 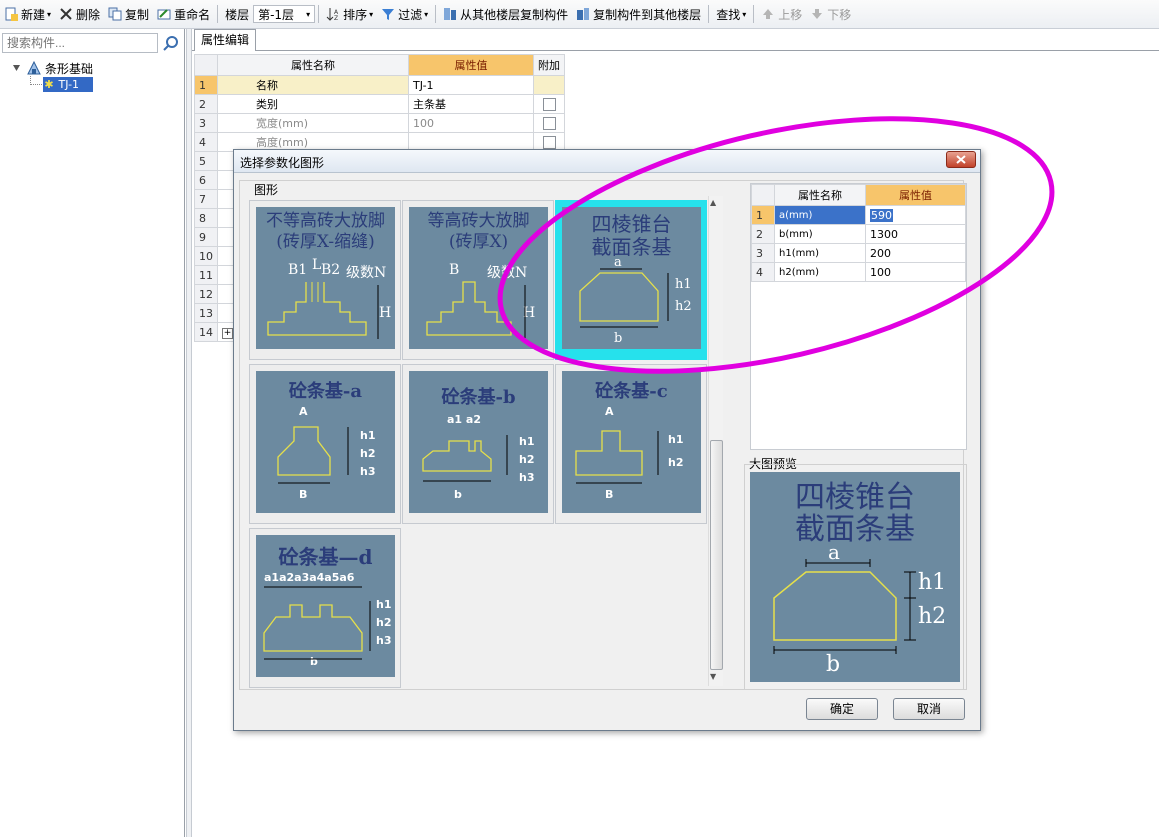 What do you see at coordinates (206, 218) in the screenshot?
I see `row-number: 8` at bounding box center [206, 218].